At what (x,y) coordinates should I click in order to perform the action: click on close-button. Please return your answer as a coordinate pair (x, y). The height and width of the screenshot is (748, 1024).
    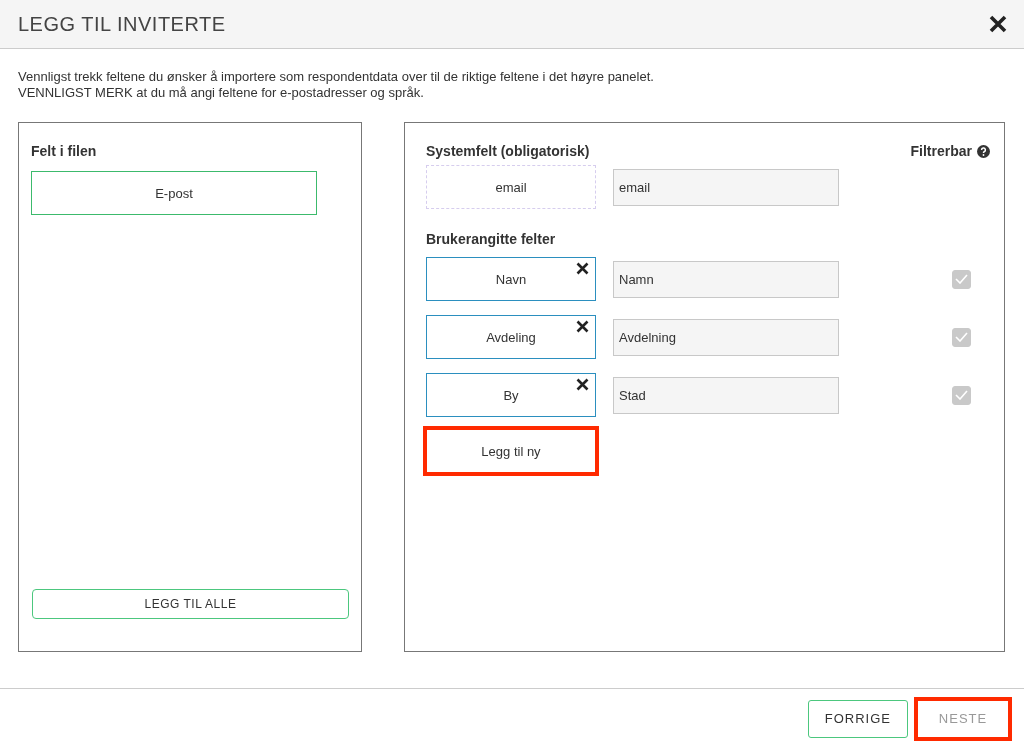
    Looking at the image, I should click on (998, 24).